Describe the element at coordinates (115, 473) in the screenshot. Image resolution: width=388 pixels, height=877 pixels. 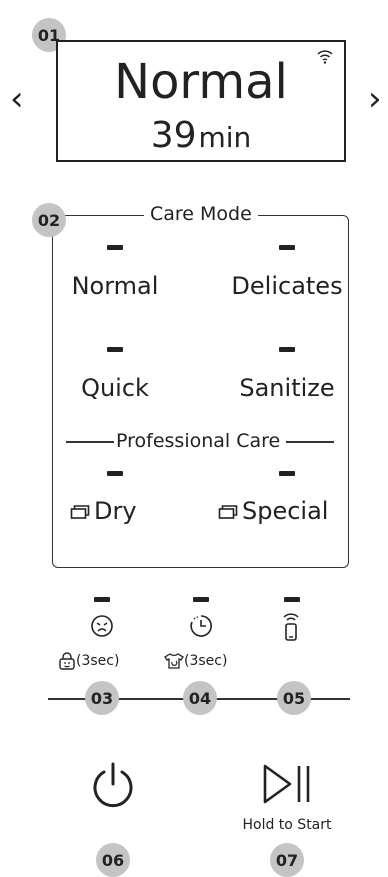
I see `indicator-dry` at that location.